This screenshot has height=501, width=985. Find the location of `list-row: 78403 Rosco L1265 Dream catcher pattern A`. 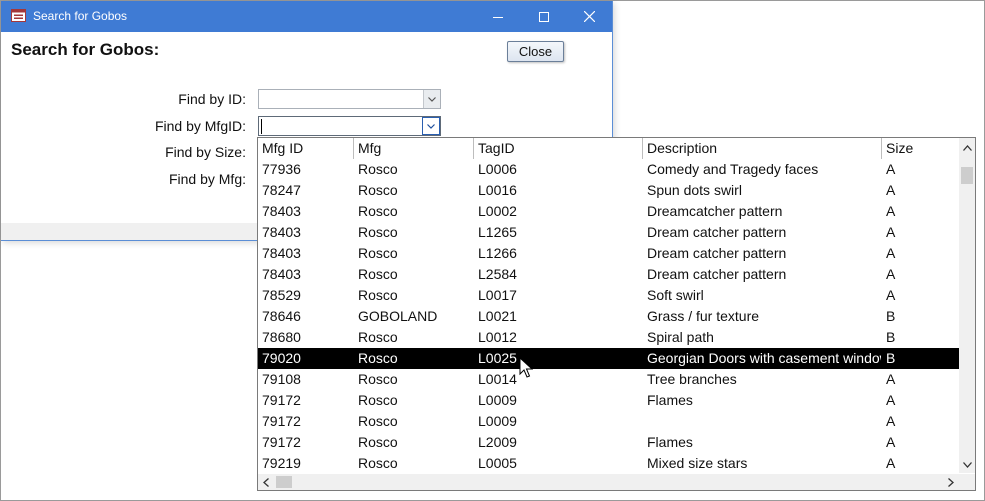

list-row: 78403 Rosco L1265 Dream catcher pattern A is located at coordinates (608, 232).